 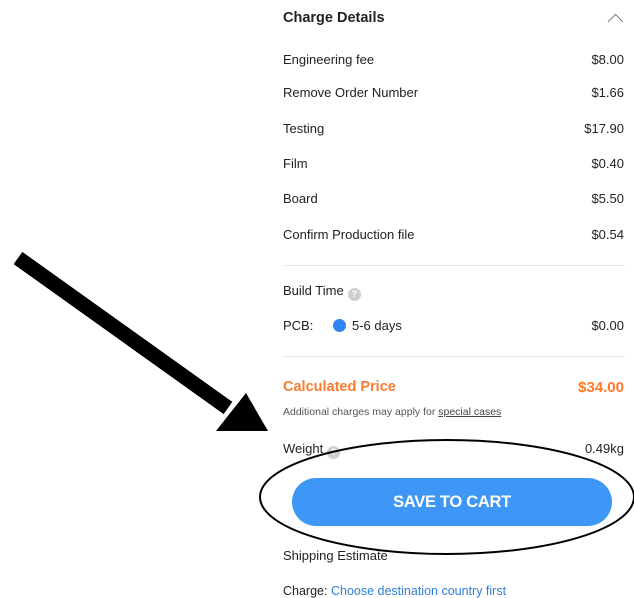 What do you see at coordinates (377, 325) in the screenshot?
I see `pcb-days: 5-6 days` at bounding box center [377, 325].